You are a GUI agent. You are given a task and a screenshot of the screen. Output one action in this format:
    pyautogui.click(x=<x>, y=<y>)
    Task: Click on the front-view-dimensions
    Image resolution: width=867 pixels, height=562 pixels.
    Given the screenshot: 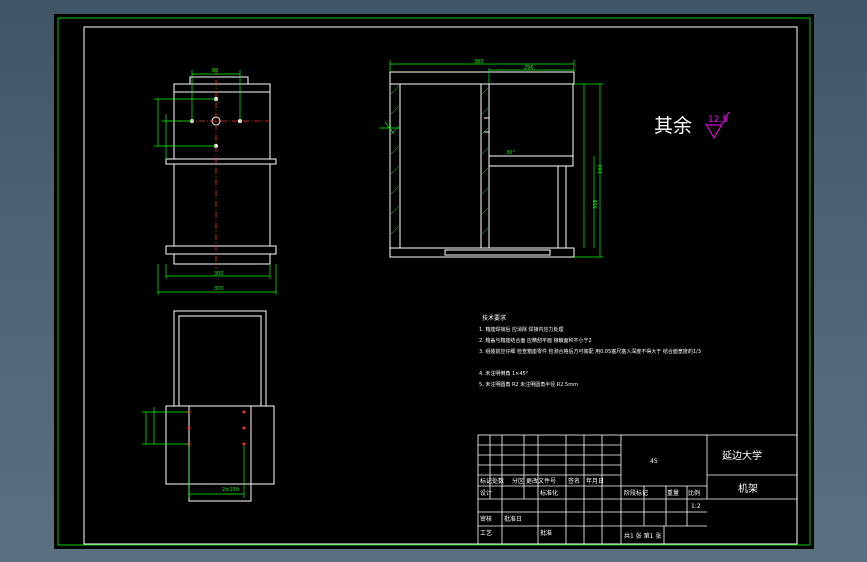 What is the action you would take?
    pyautogui.click(x=491, y=159)
    